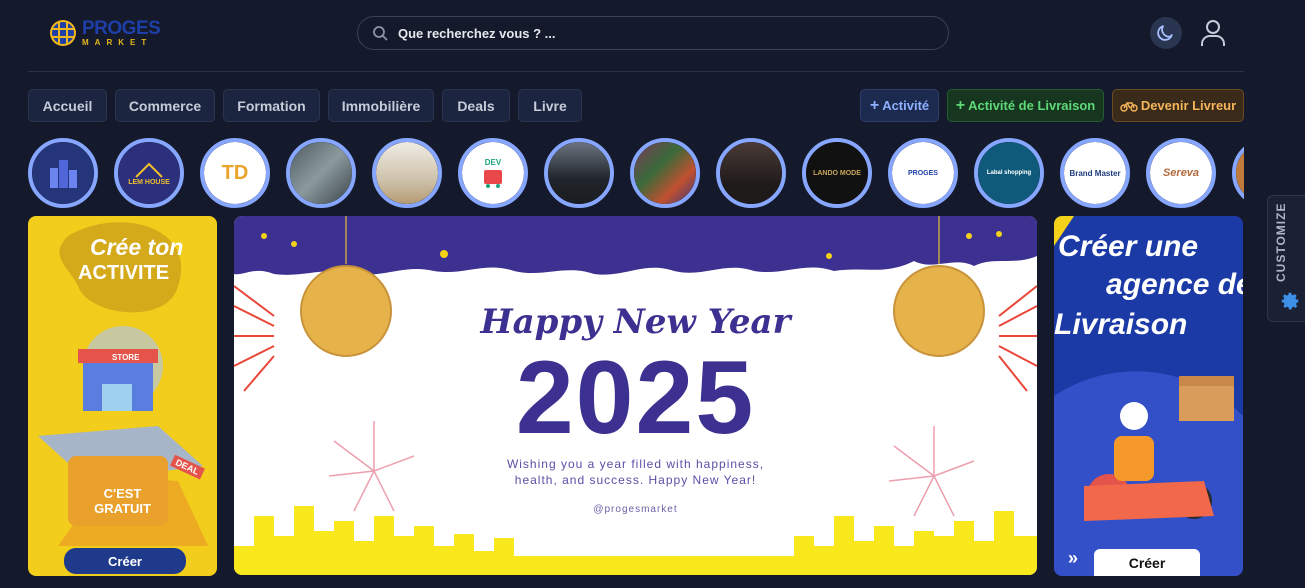  I want to click on user-account-button, so click(1213, 33).